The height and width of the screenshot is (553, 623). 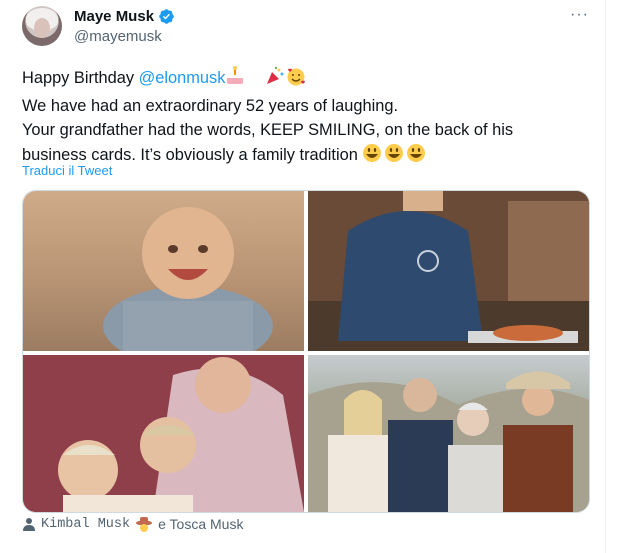 I want to click on party-popper-emoji, so click(x=275, y=80).